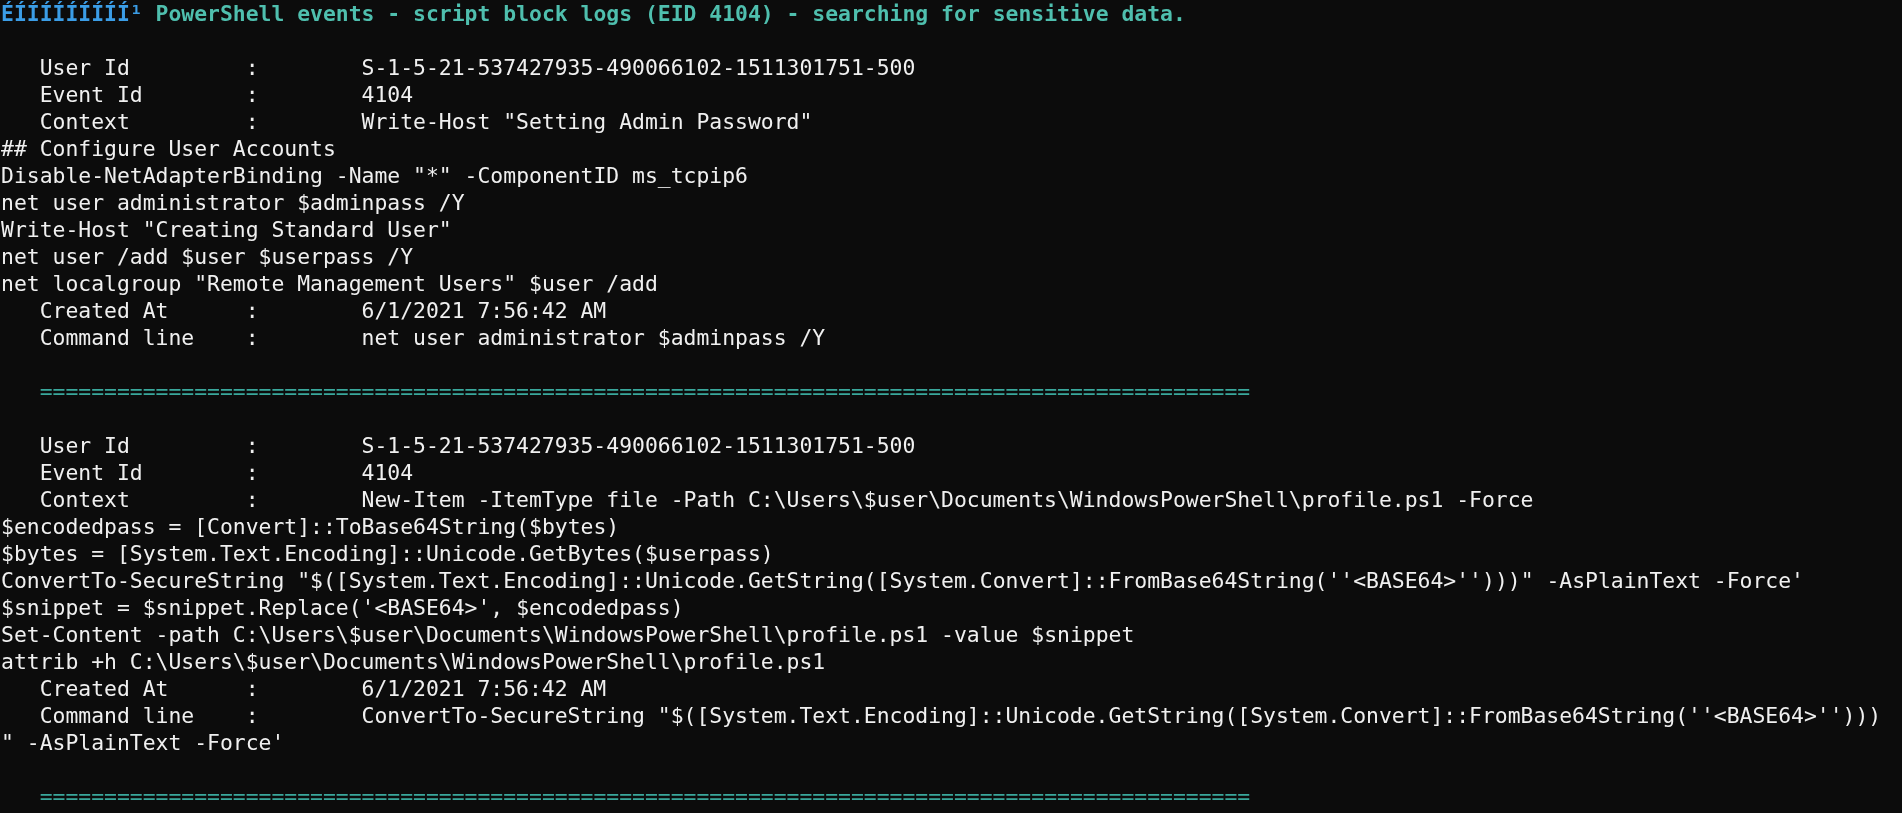  What do you see at coordinates (329, 283) in the screenshot?
I see `code-line: net localgroup "Remote Management Users" $user /add` at bounding box center [329, 283].